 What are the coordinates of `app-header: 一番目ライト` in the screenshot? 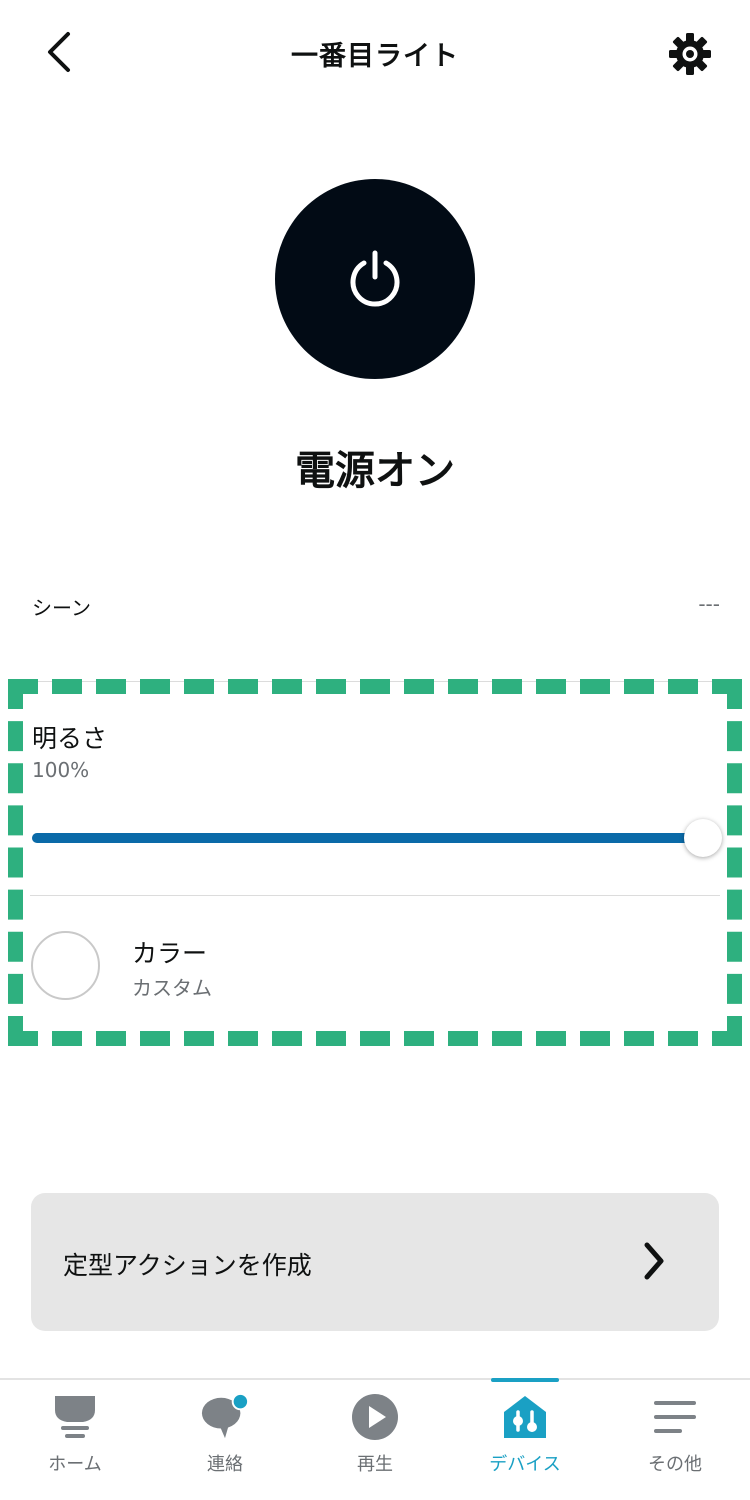 It's located at (375, 55).